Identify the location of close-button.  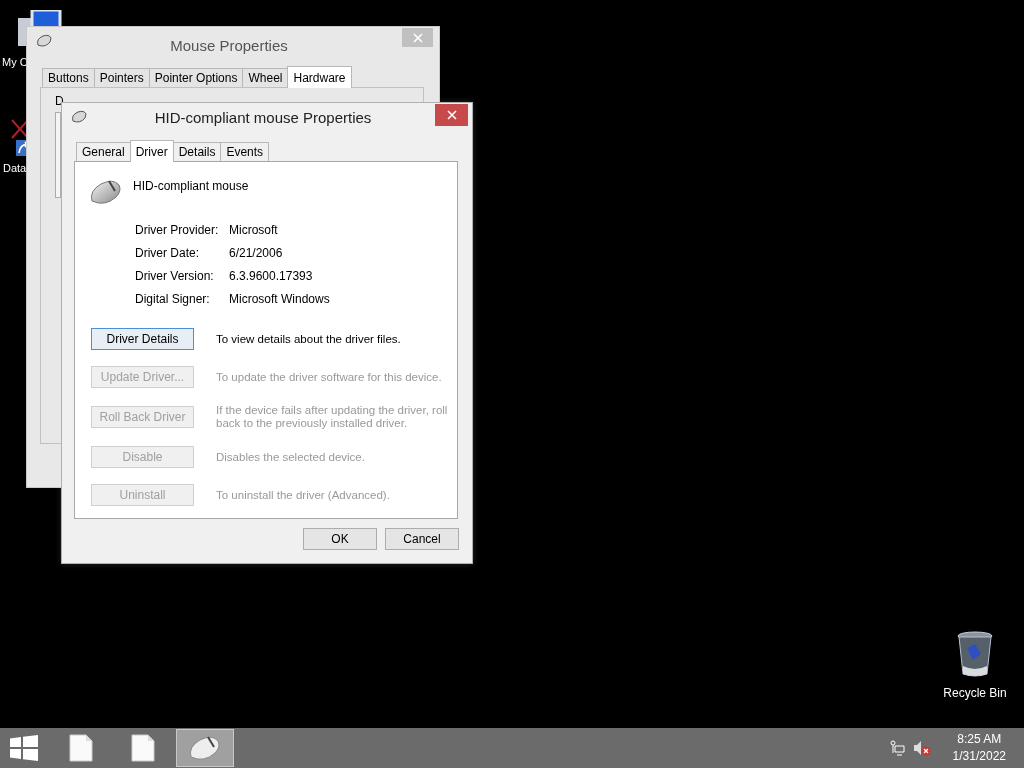
(451, 115).